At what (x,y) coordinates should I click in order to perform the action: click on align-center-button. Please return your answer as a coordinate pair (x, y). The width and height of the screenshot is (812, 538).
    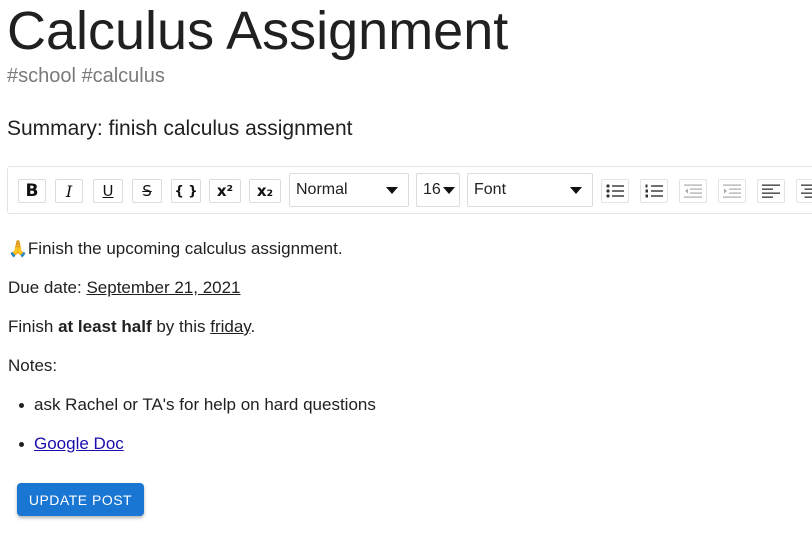
    Looking at the image, I should click on (804, 191).